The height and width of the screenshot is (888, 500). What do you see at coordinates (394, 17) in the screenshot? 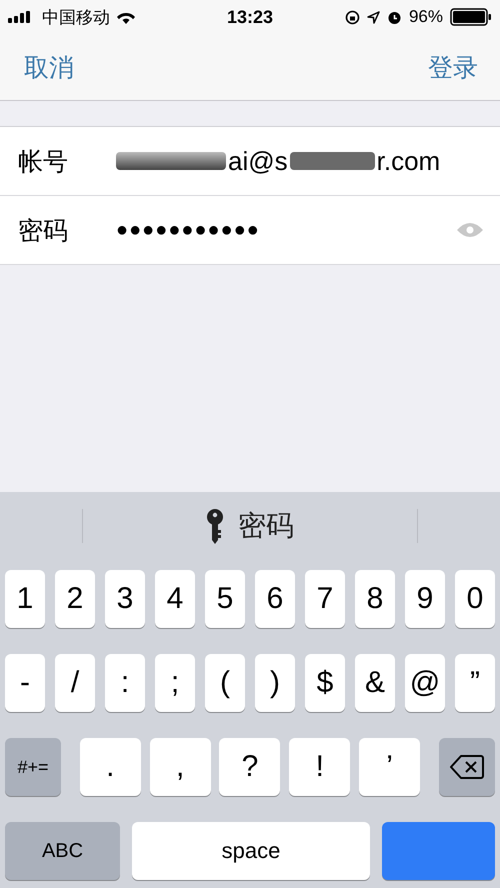
I see `alarm-icon` at bounding box center [394, 17].